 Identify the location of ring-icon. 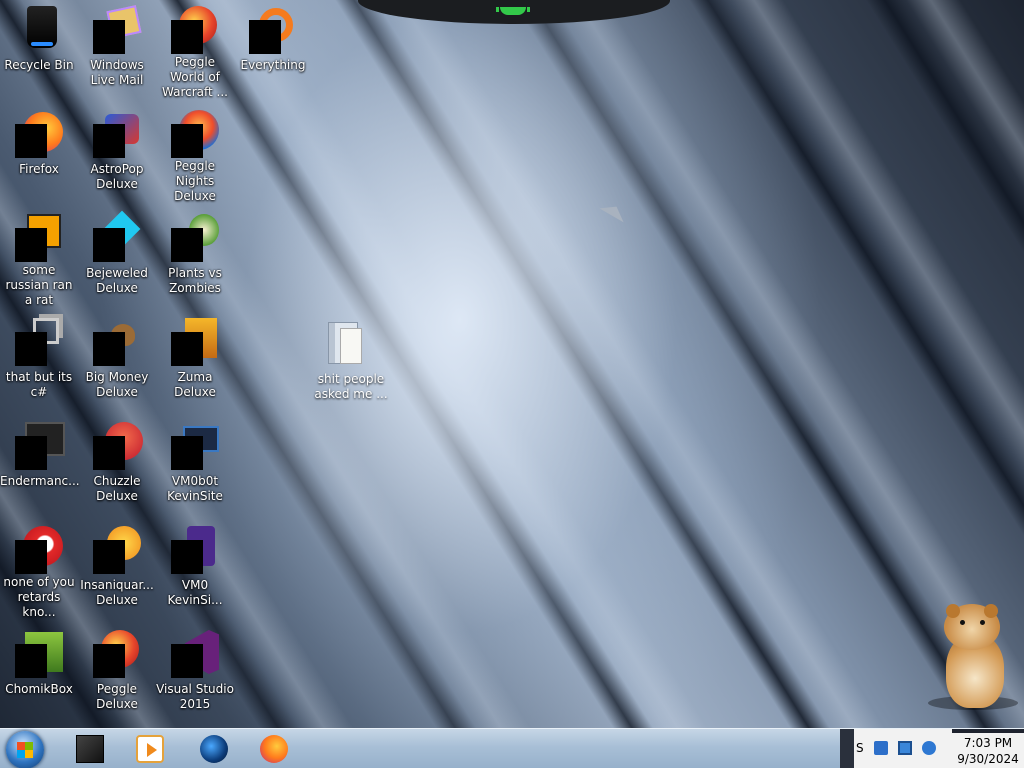
(39, 550).